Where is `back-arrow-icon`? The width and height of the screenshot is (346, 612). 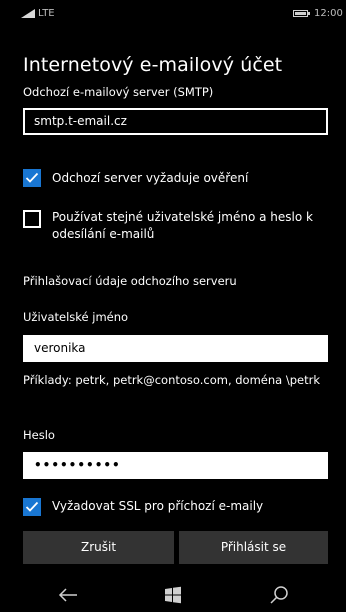
back-arrow-icon is located at coordinates (68, 595).